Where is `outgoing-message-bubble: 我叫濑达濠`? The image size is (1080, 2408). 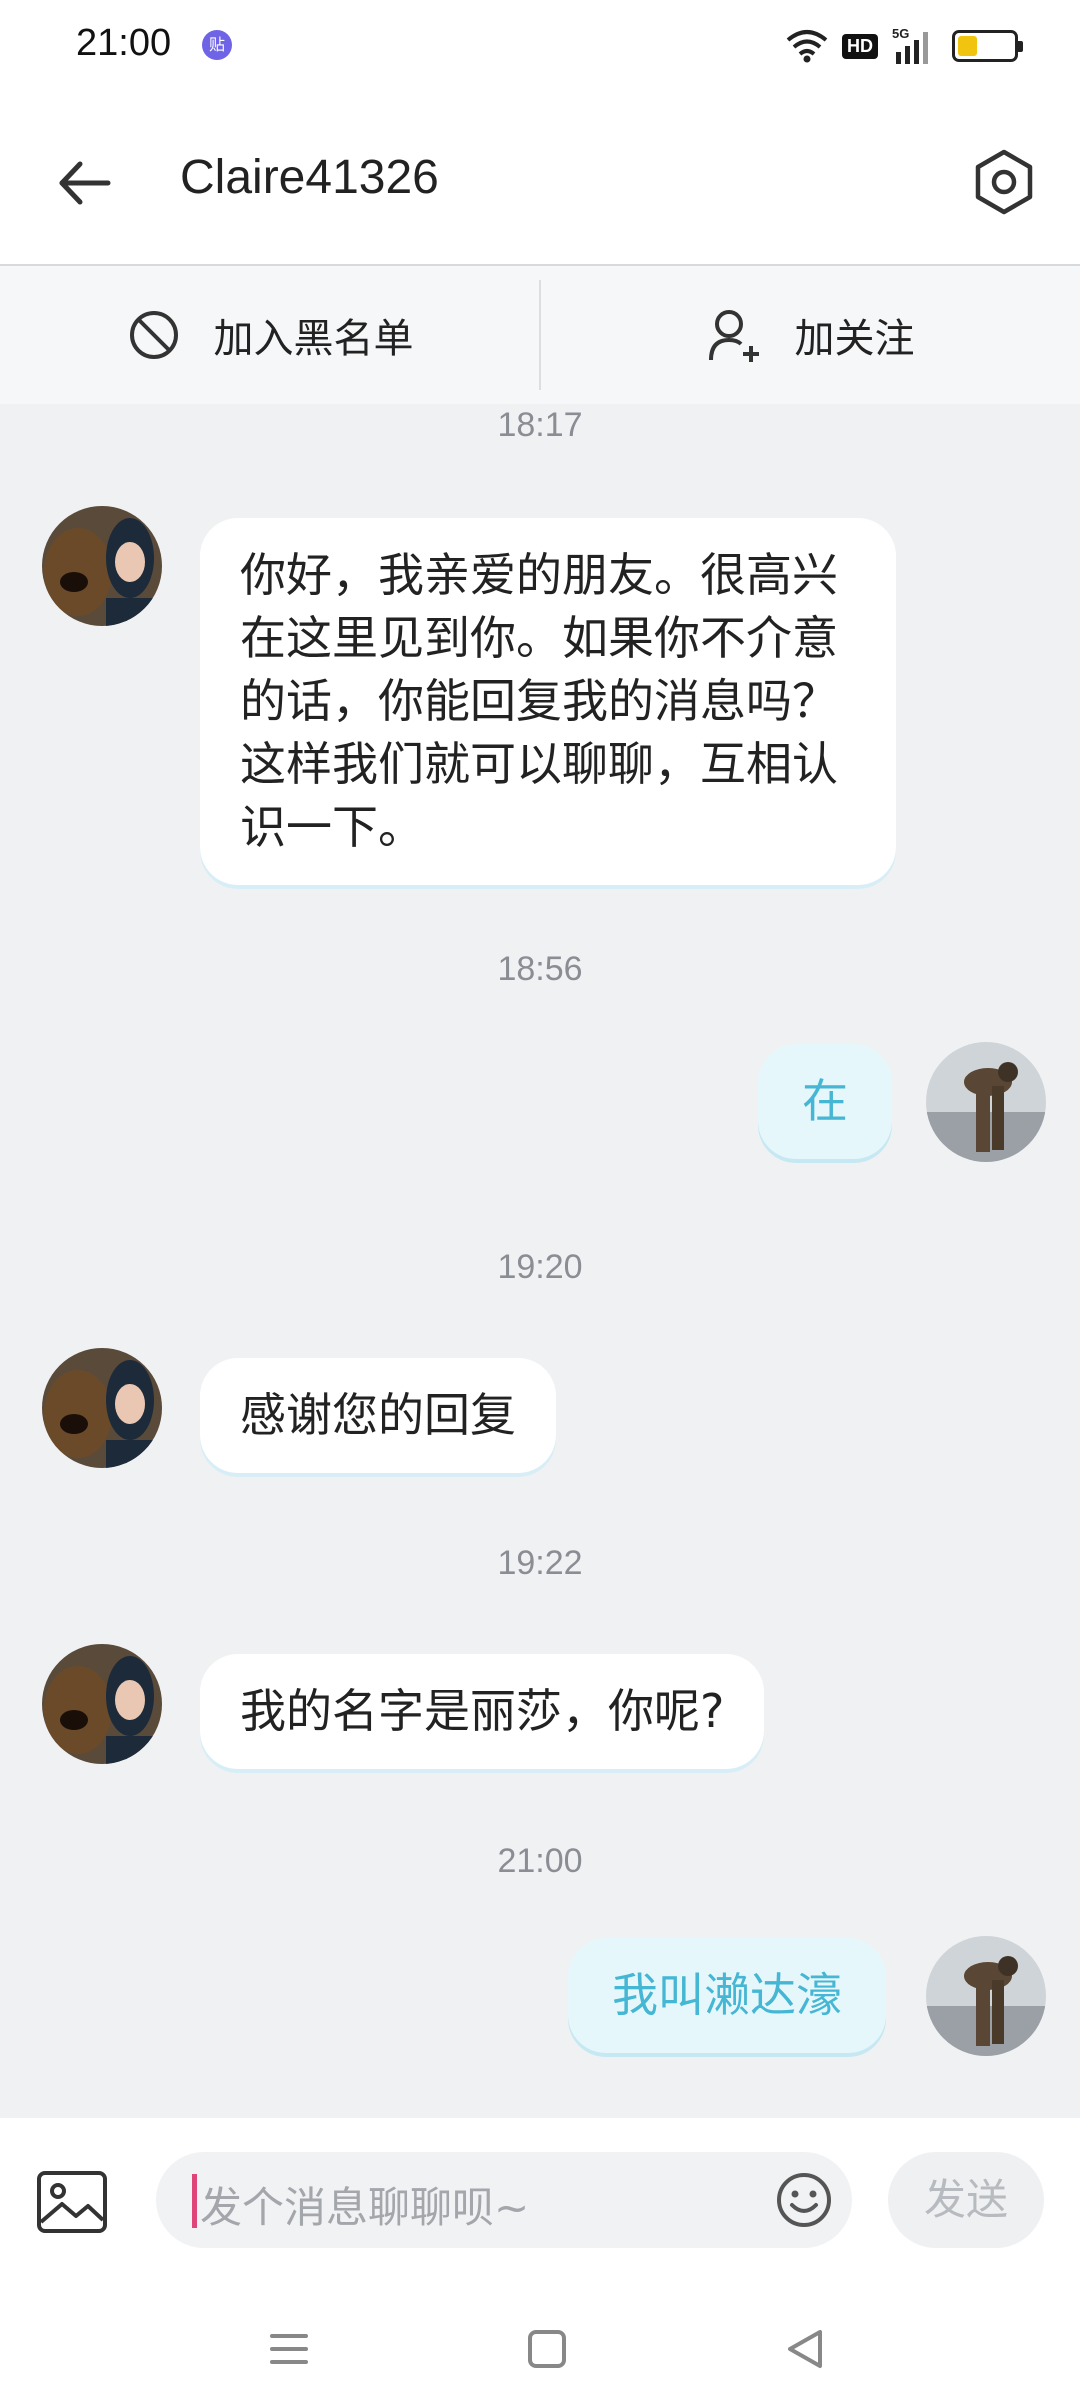 outgoing-message-bubble: 我叫濑达濠 is located at coordinates (727, 1995).